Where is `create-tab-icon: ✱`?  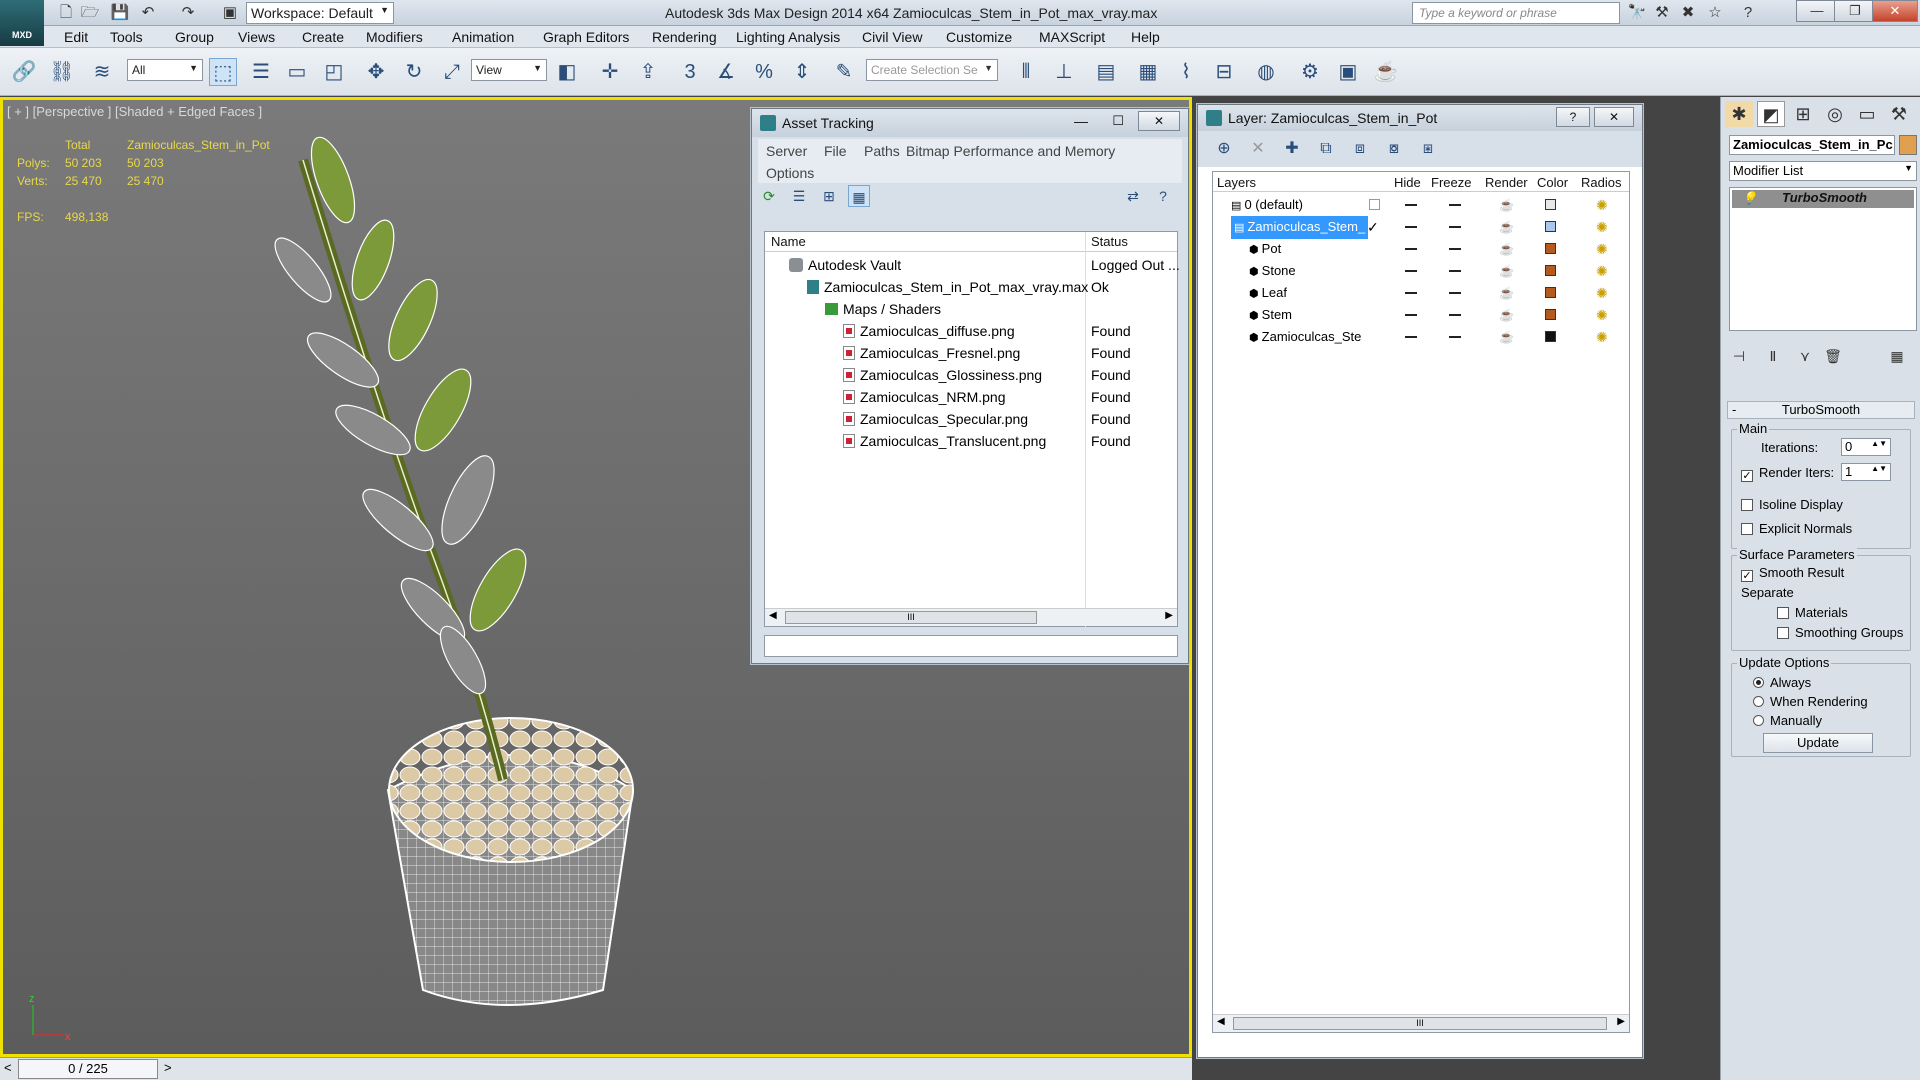
create-tab-icon: ✱ is located at coordinates (1739, 114).